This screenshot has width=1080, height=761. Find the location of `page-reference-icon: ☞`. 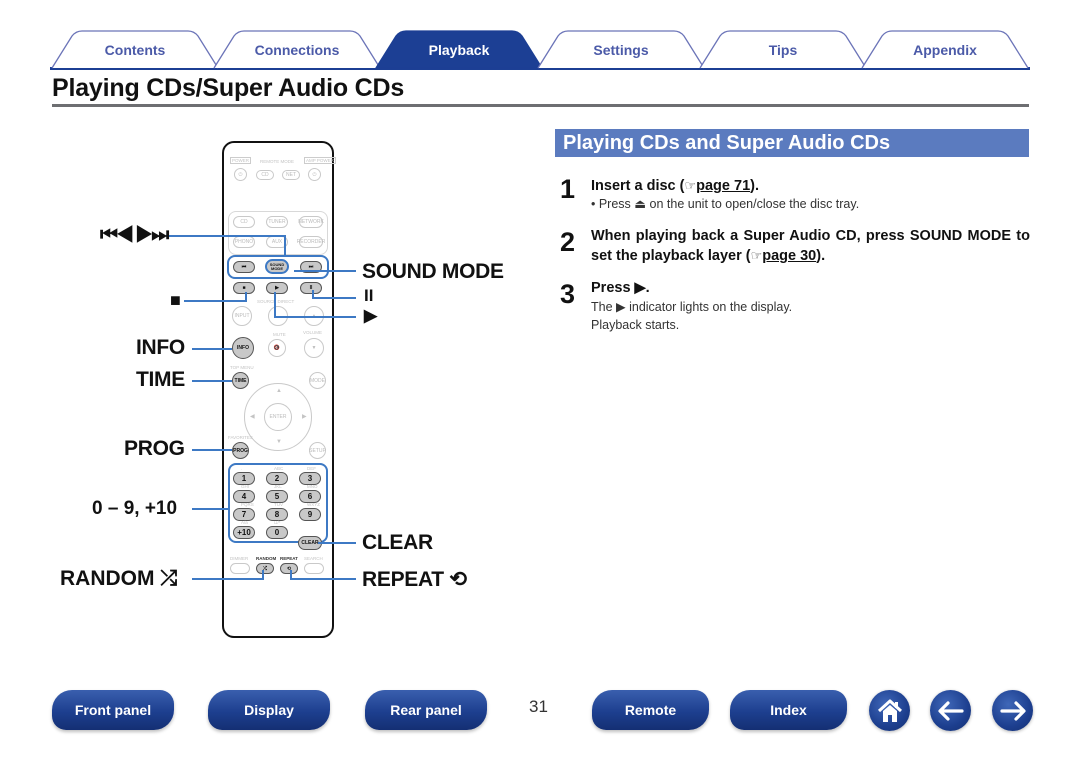

page-reference-icon: ☞ is located at coordinates (756, 255).